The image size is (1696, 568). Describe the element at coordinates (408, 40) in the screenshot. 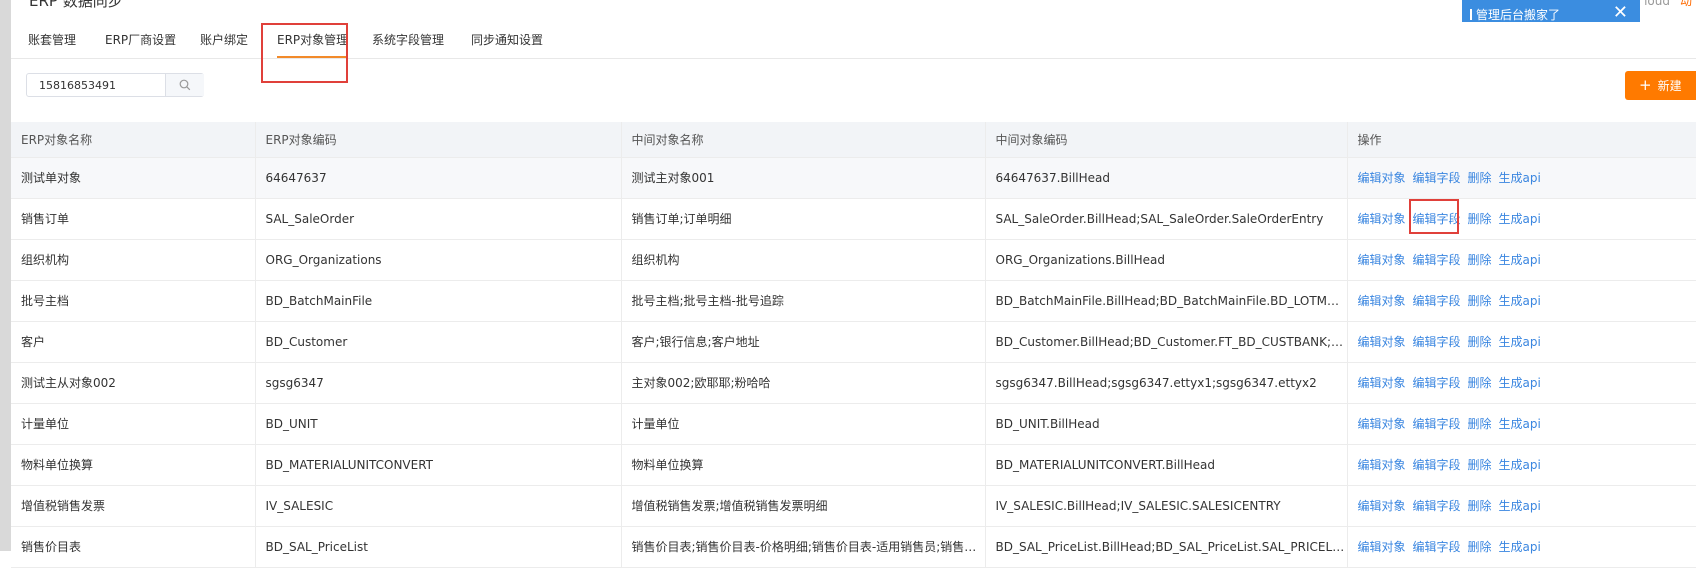

I see `tab-system-field-management: 系统字段管理` at that location.